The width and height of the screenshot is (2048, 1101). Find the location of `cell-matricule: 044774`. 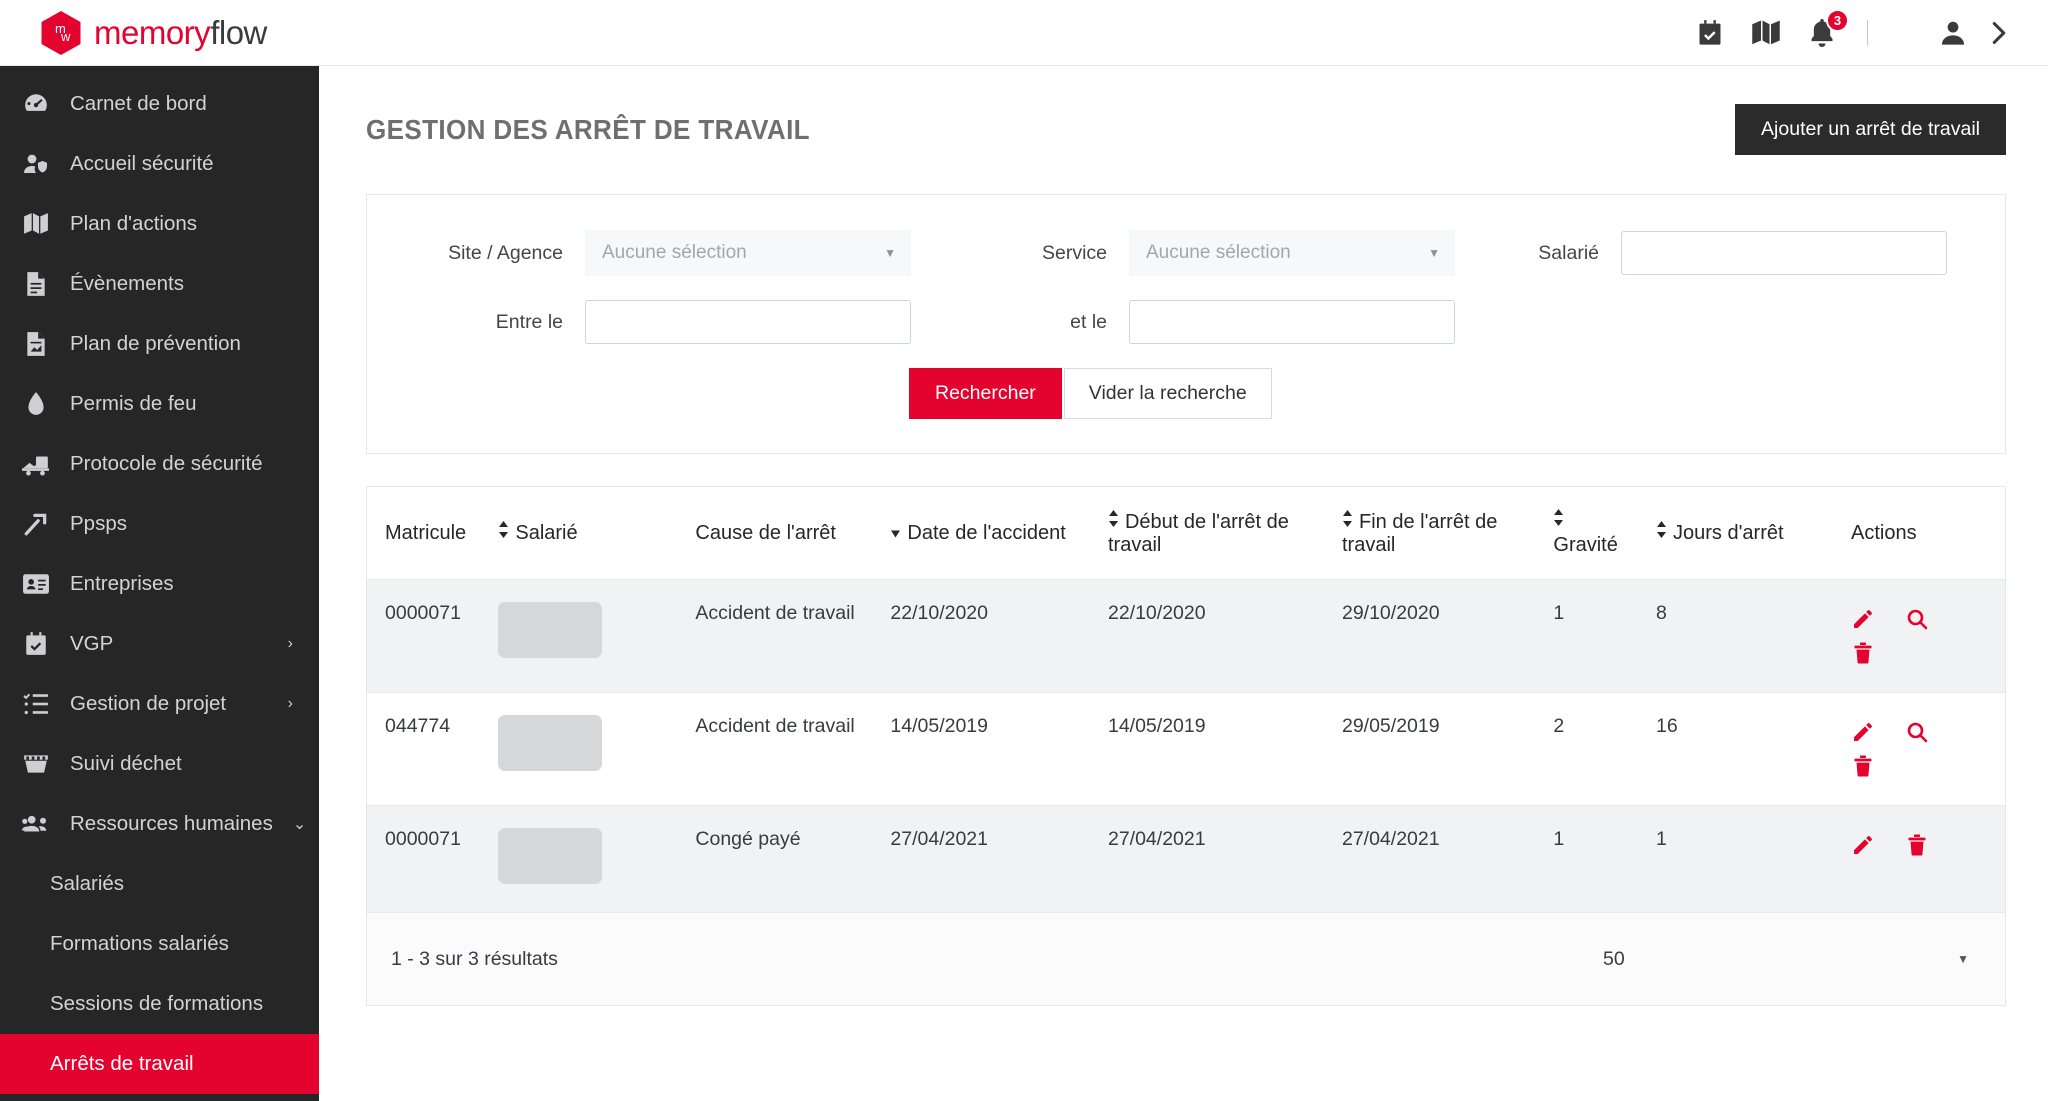

cell-matricule: 044774 is located at coordinates (433, 749).